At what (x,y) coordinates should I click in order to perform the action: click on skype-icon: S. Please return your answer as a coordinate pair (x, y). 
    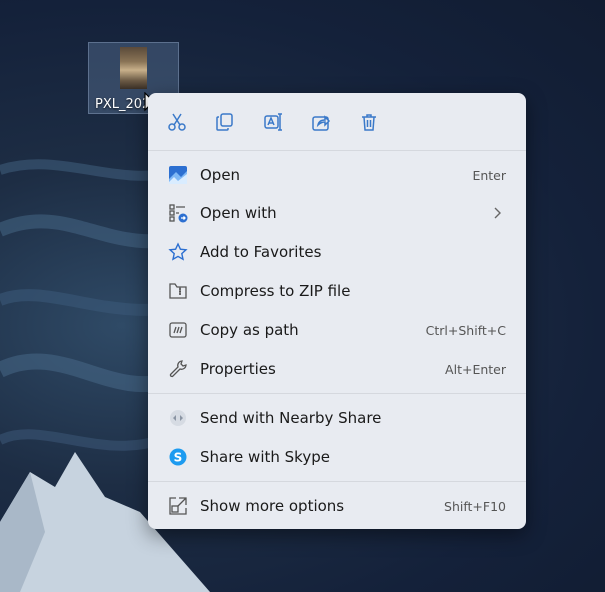
    Looking at the image, I should click on (178, 457).